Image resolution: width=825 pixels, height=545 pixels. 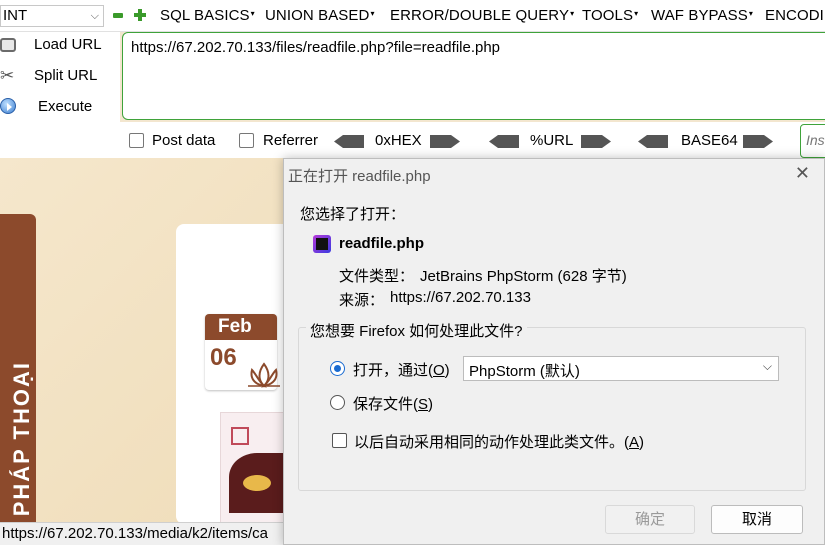 I want to click on source-label: 来源：, so click(x=362, y=300).